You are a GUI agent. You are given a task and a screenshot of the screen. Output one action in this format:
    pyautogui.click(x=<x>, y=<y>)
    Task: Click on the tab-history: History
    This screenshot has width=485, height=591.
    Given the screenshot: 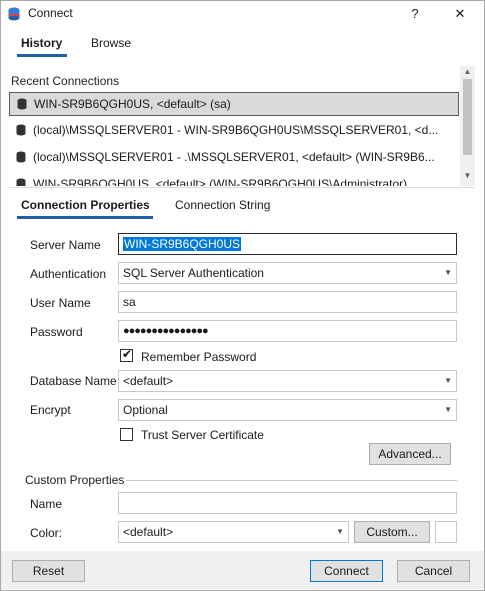 What is the action you would take?
    pyautogui.click(x=41, y=43)
    